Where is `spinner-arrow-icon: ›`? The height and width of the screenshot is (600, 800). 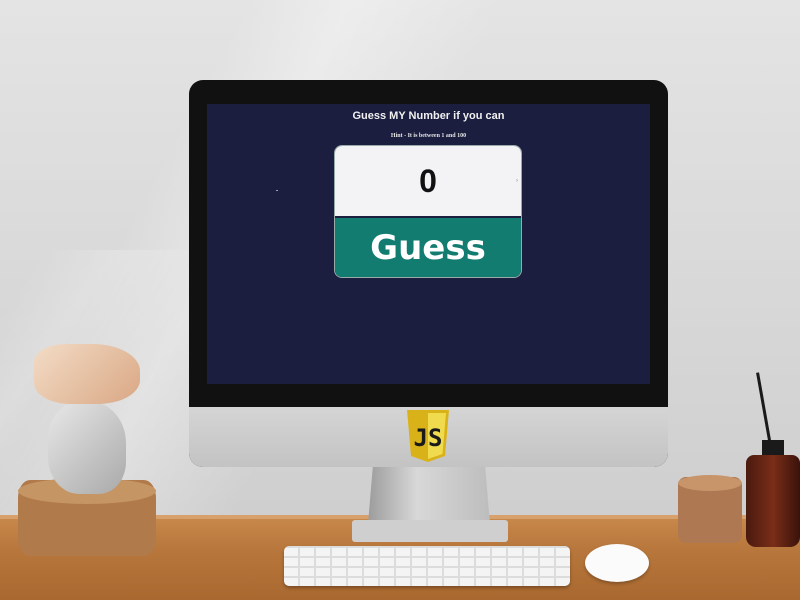 spinner-arrow-icon: › is located at coordinates (517, 181).